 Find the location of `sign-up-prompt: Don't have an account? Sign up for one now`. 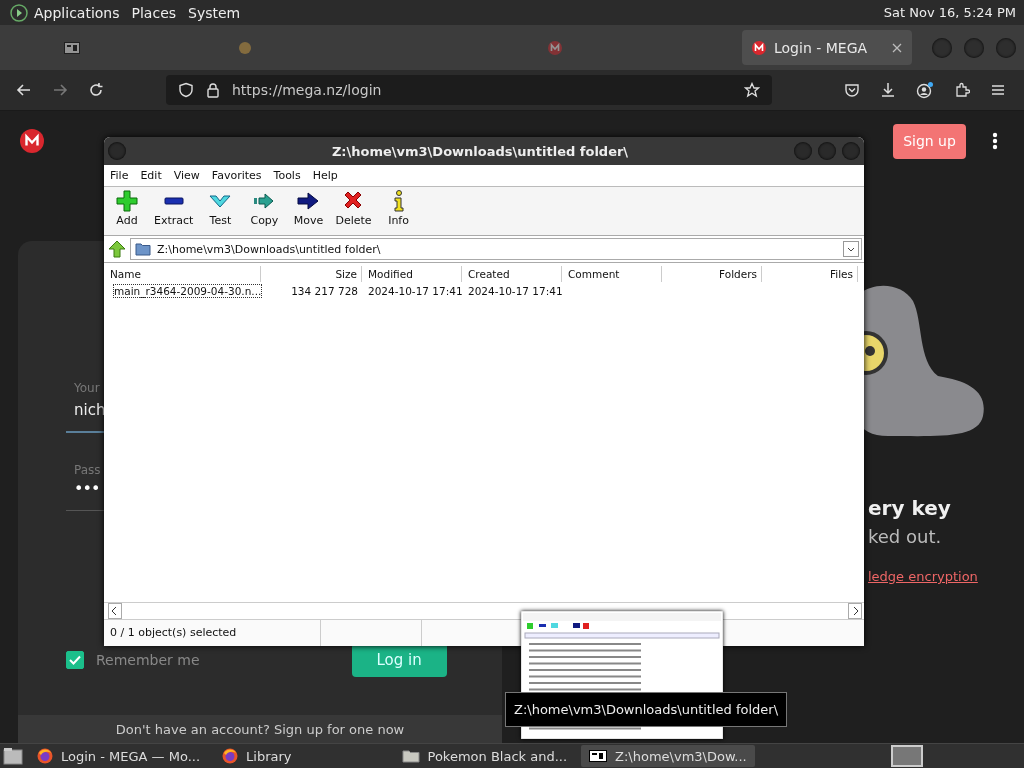

sign-up-prompt: Don't have an account? Sign up for one now is located at coordinates (260, 729).